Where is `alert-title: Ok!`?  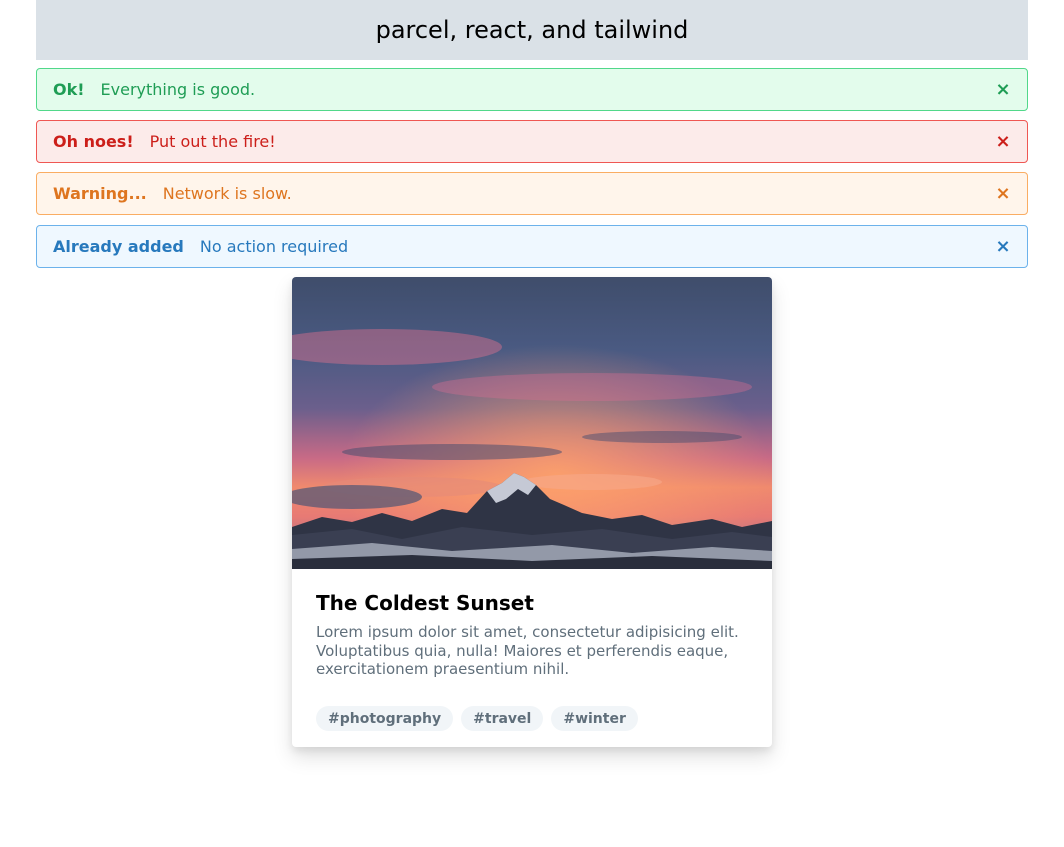
alert-title: Ok! is located at coordinates (69, 89).